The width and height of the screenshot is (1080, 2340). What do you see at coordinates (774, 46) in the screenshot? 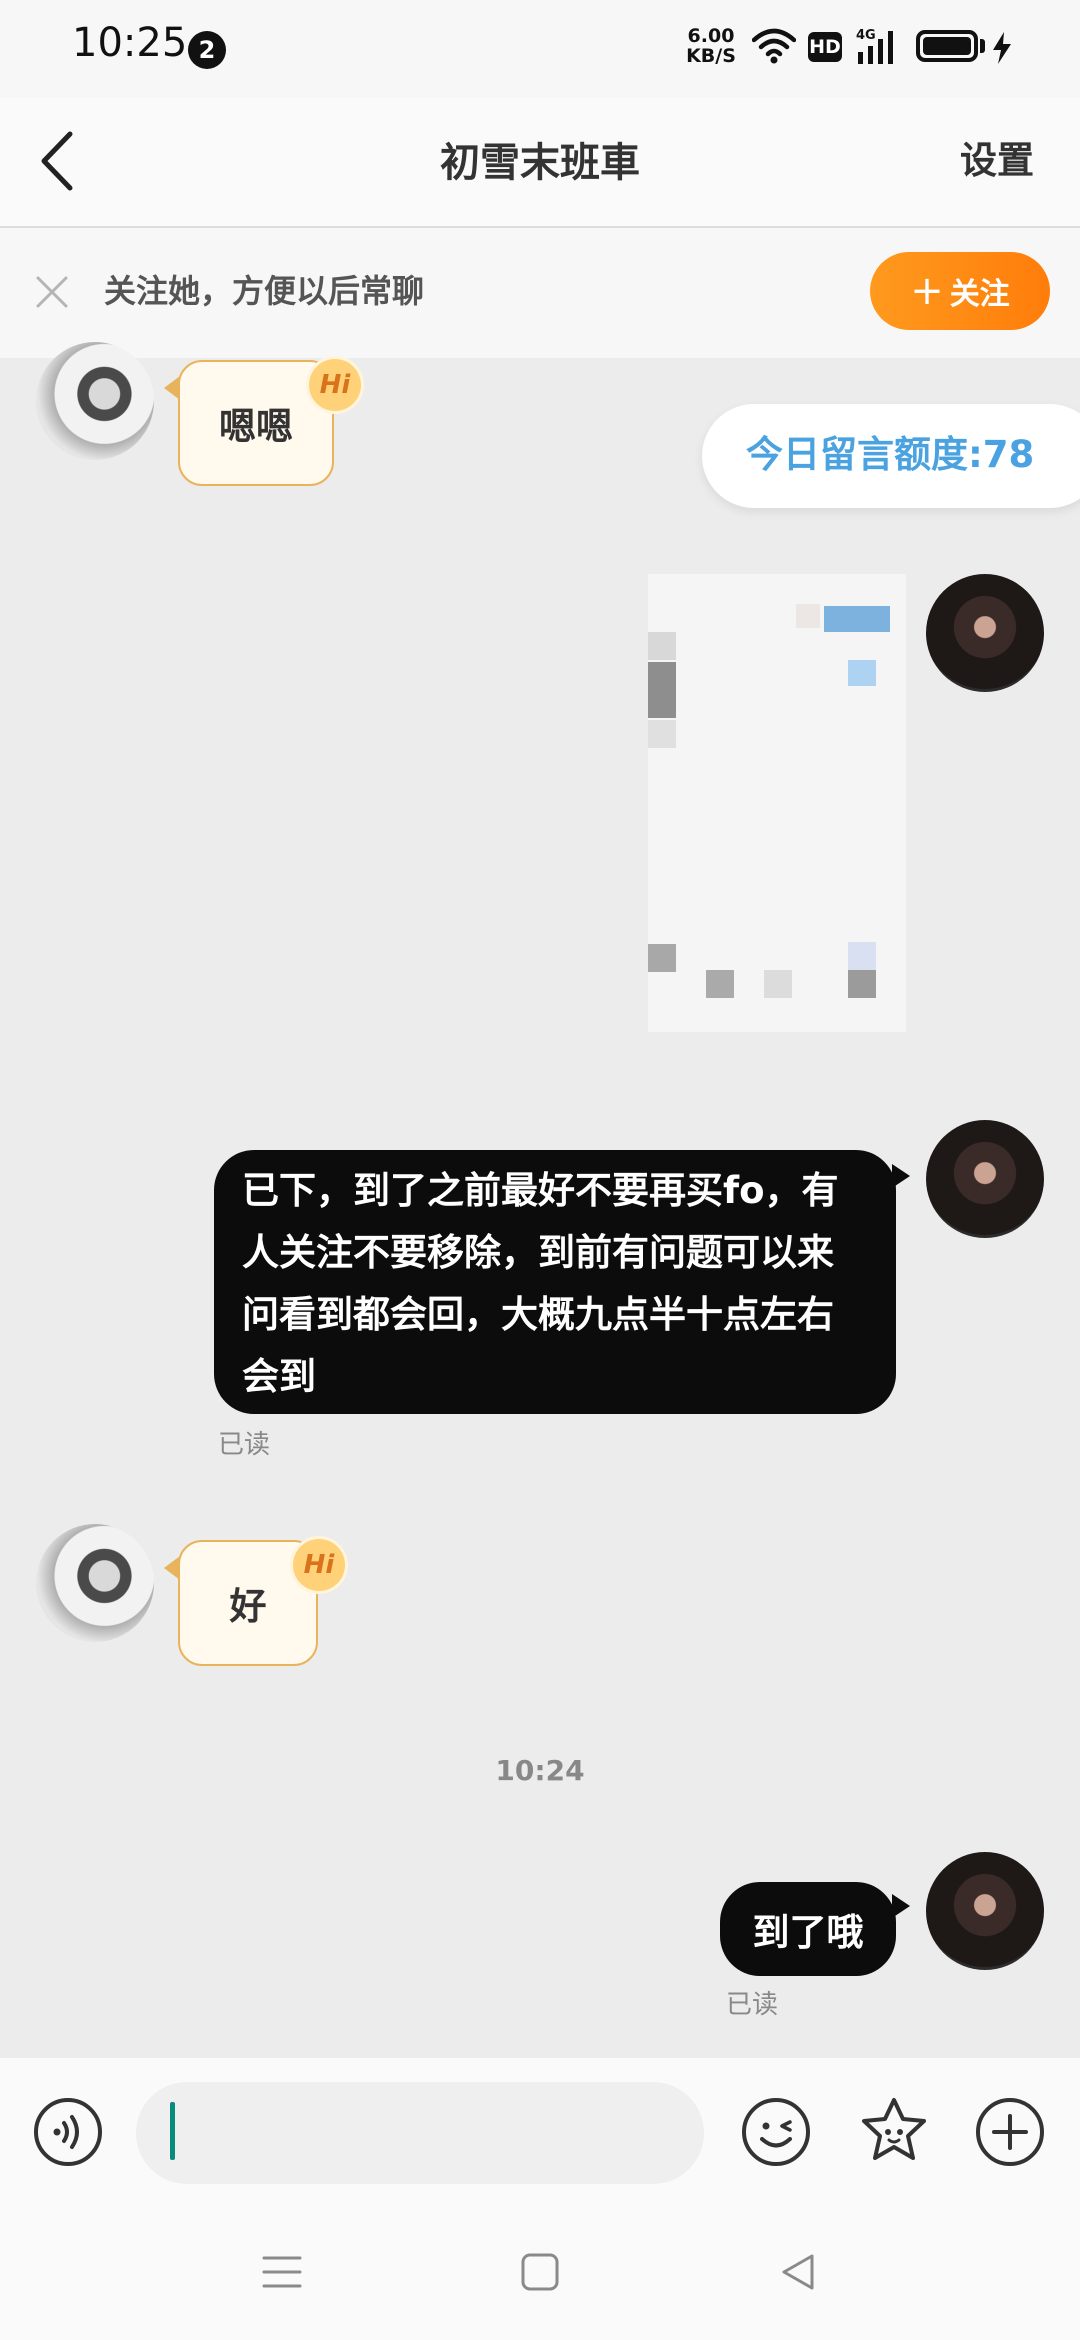
I see `wifi-icon` at bounding box center [774, 46].